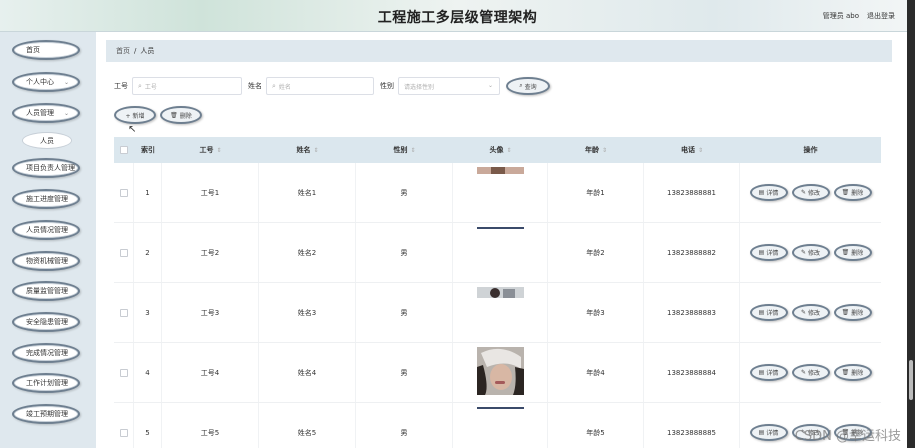 The height and width of the screenshot is (448, 915). What do you see at coordinates (158, 115) in the screenshot?
I see `toolbar: + 新增 🗑 删除` at bounding box center [158, 115].